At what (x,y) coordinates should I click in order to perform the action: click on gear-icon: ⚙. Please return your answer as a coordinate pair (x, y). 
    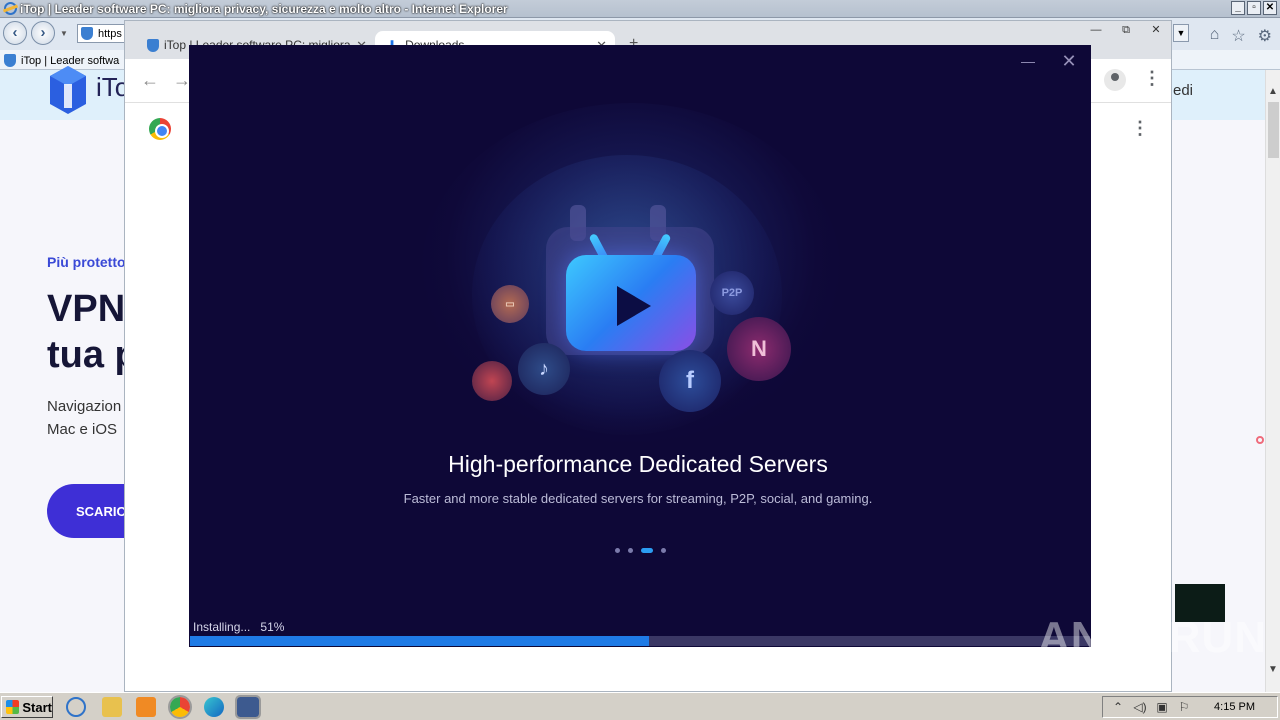
    Looking at the image, I should click on (1265, 36).